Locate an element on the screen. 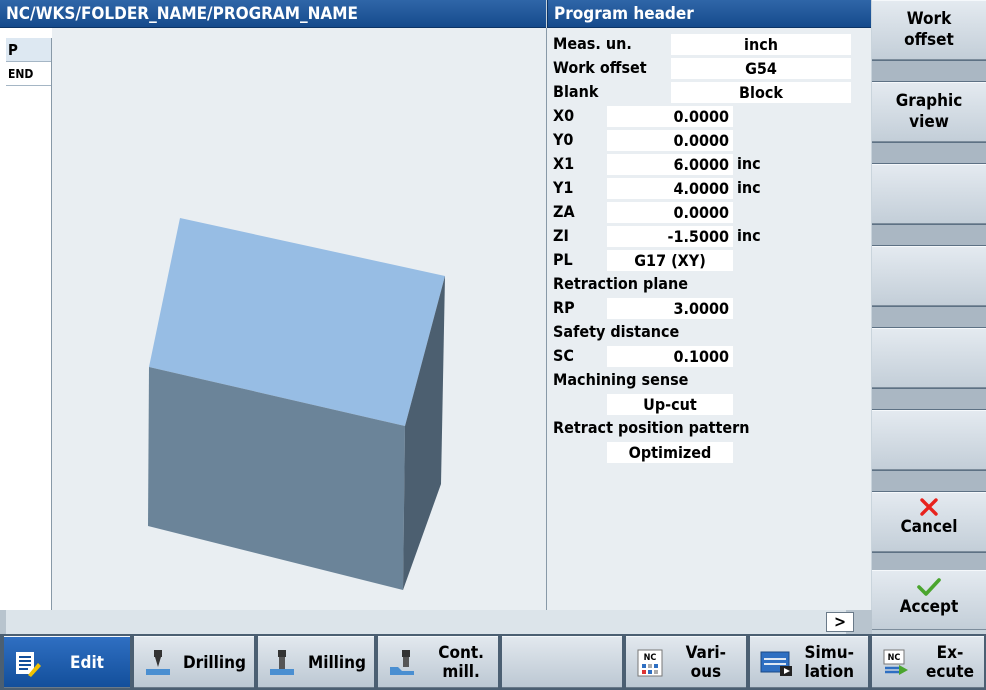 Image resolution: width=986 pixels, height=690 pixels. cancel-label: Cancel is located at coordinates (929, 527).